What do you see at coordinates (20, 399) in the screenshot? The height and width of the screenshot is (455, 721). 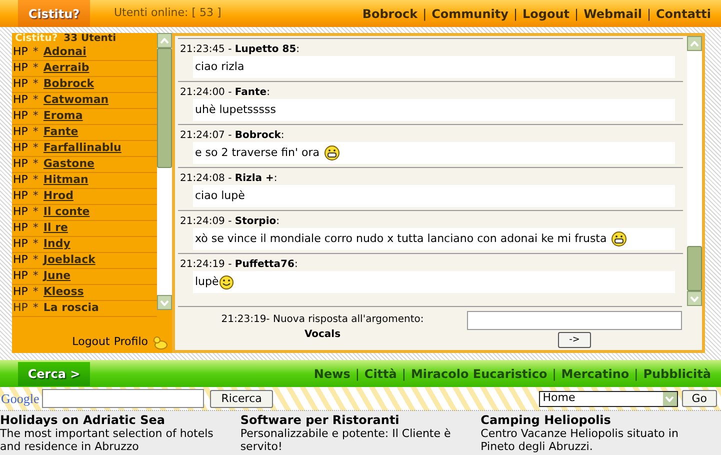 I see `search-logo: Google` at bounding box center [20, 399].